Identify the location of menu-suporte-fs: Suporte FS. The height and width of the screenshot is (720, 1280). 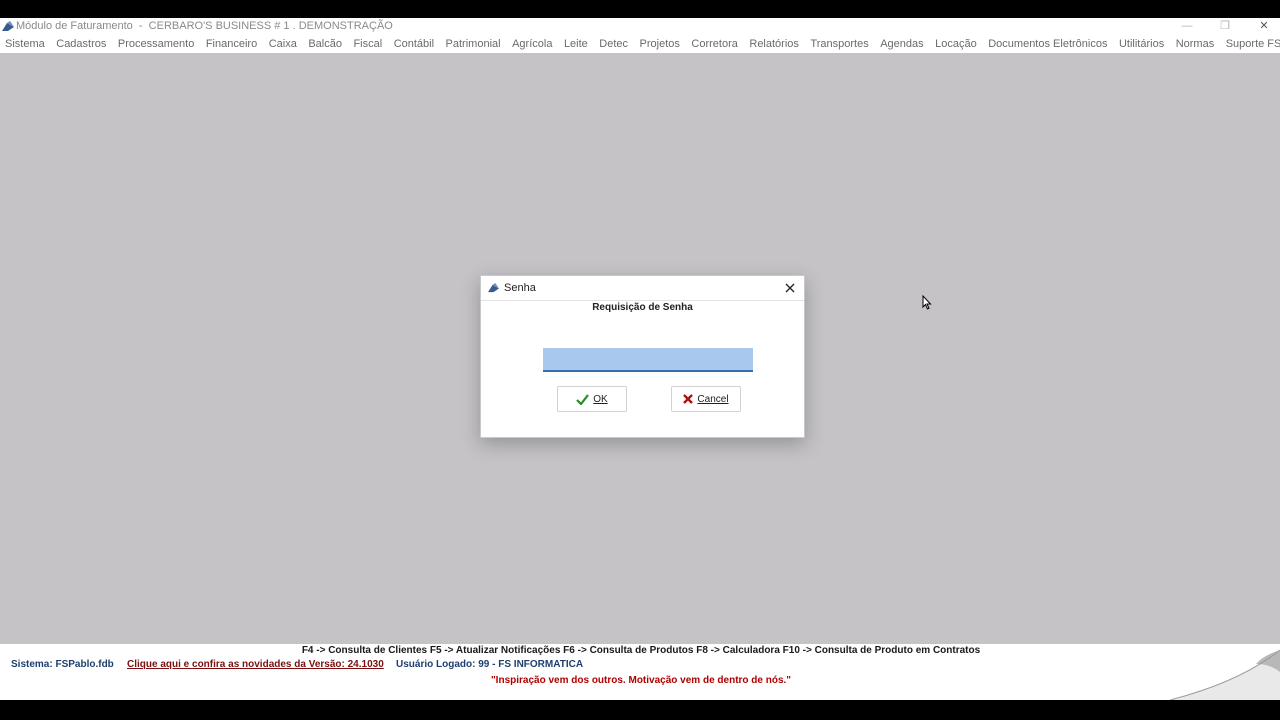
(1253, 44).